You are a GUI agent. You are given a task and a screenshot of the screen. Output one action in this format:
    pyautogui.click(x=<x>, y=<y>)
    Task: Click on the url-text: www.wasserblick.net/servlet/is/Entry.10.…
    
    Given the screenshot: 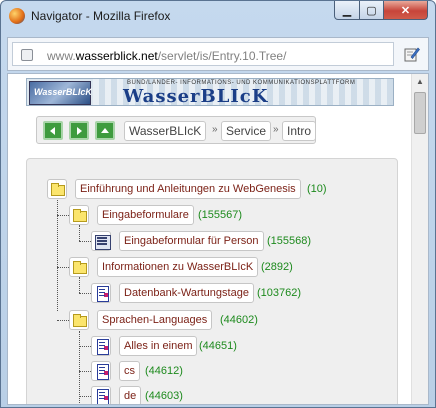 What is the action you would take?
    pyautogui.click(x=166, y=56)
    